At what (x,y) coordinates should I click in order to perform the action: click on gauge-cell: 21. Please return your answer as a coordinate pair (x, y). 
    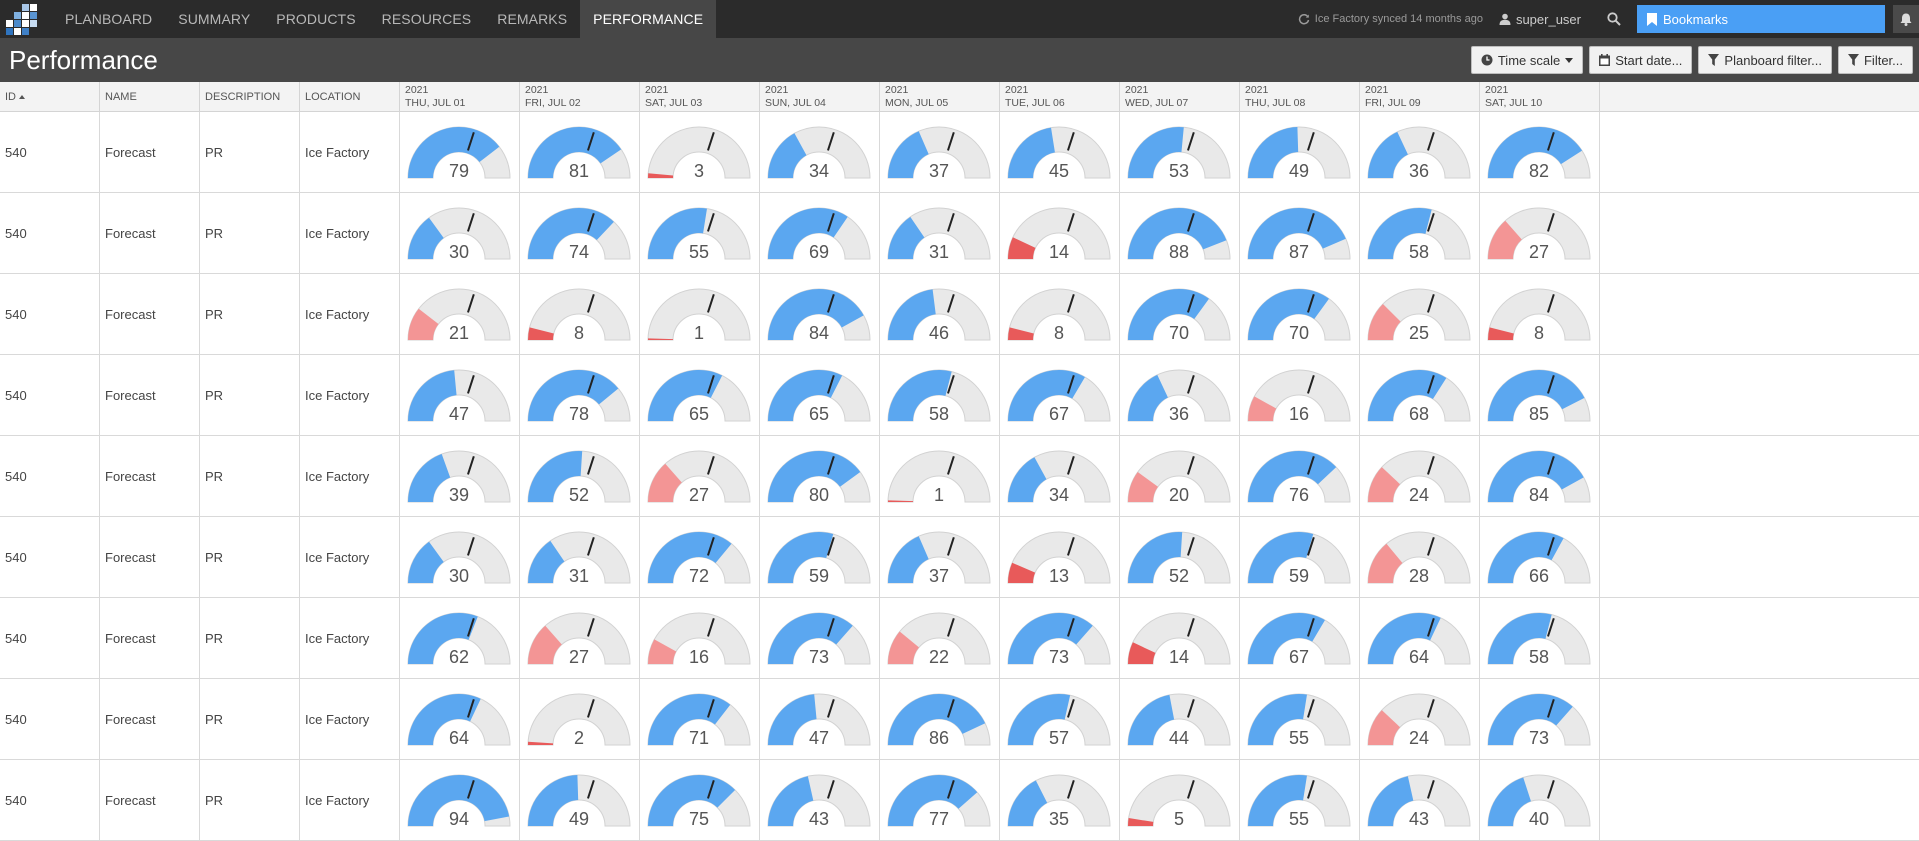
    Looking at the image, I should click on (460, 314).